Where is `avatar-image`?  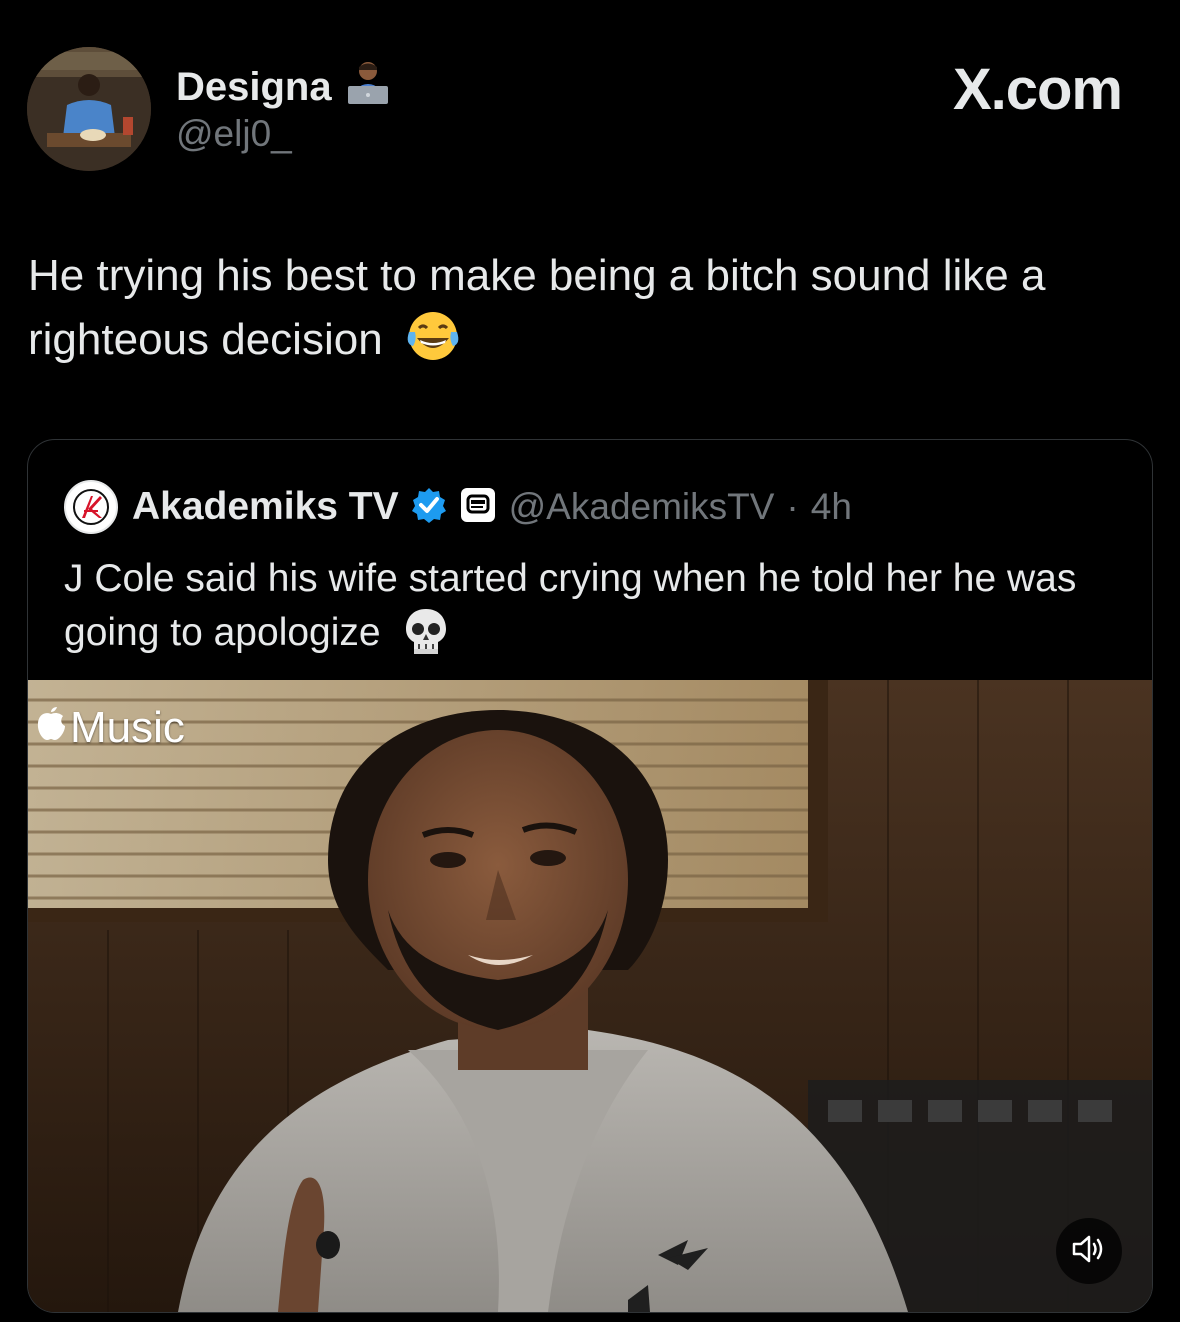 avatar-image is located at coordinates (89, 109).